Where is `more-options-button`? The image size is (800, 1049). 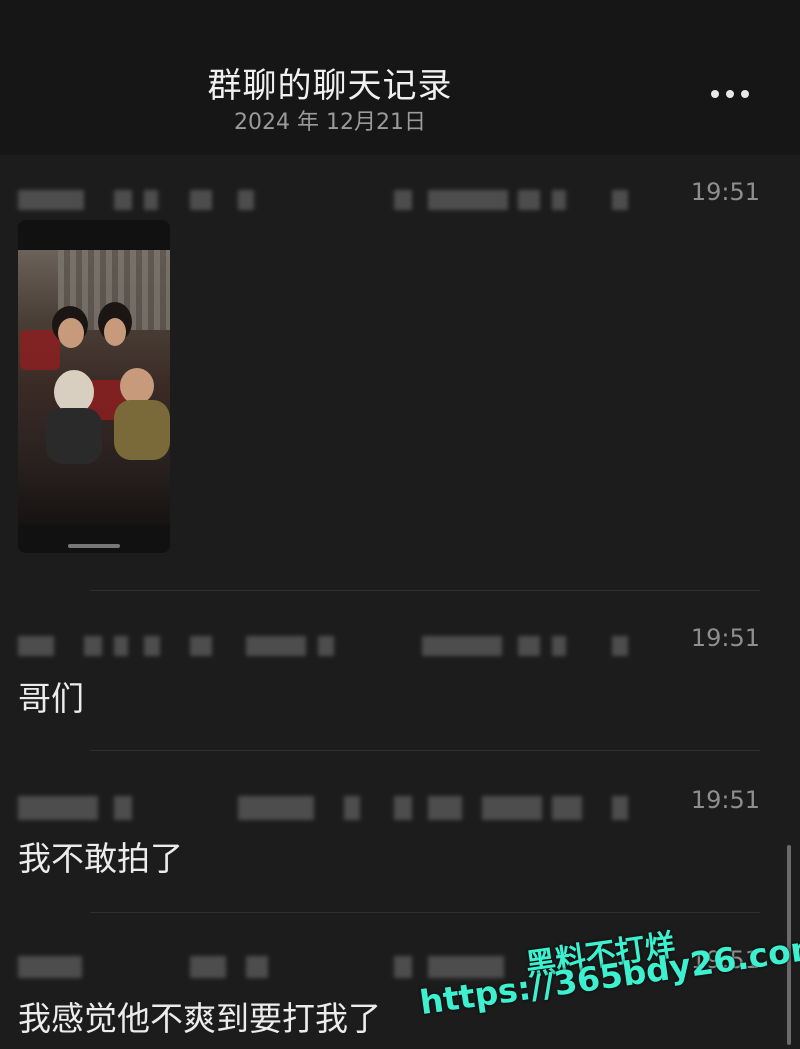 more-options-button is located at coordinates (730, 94).